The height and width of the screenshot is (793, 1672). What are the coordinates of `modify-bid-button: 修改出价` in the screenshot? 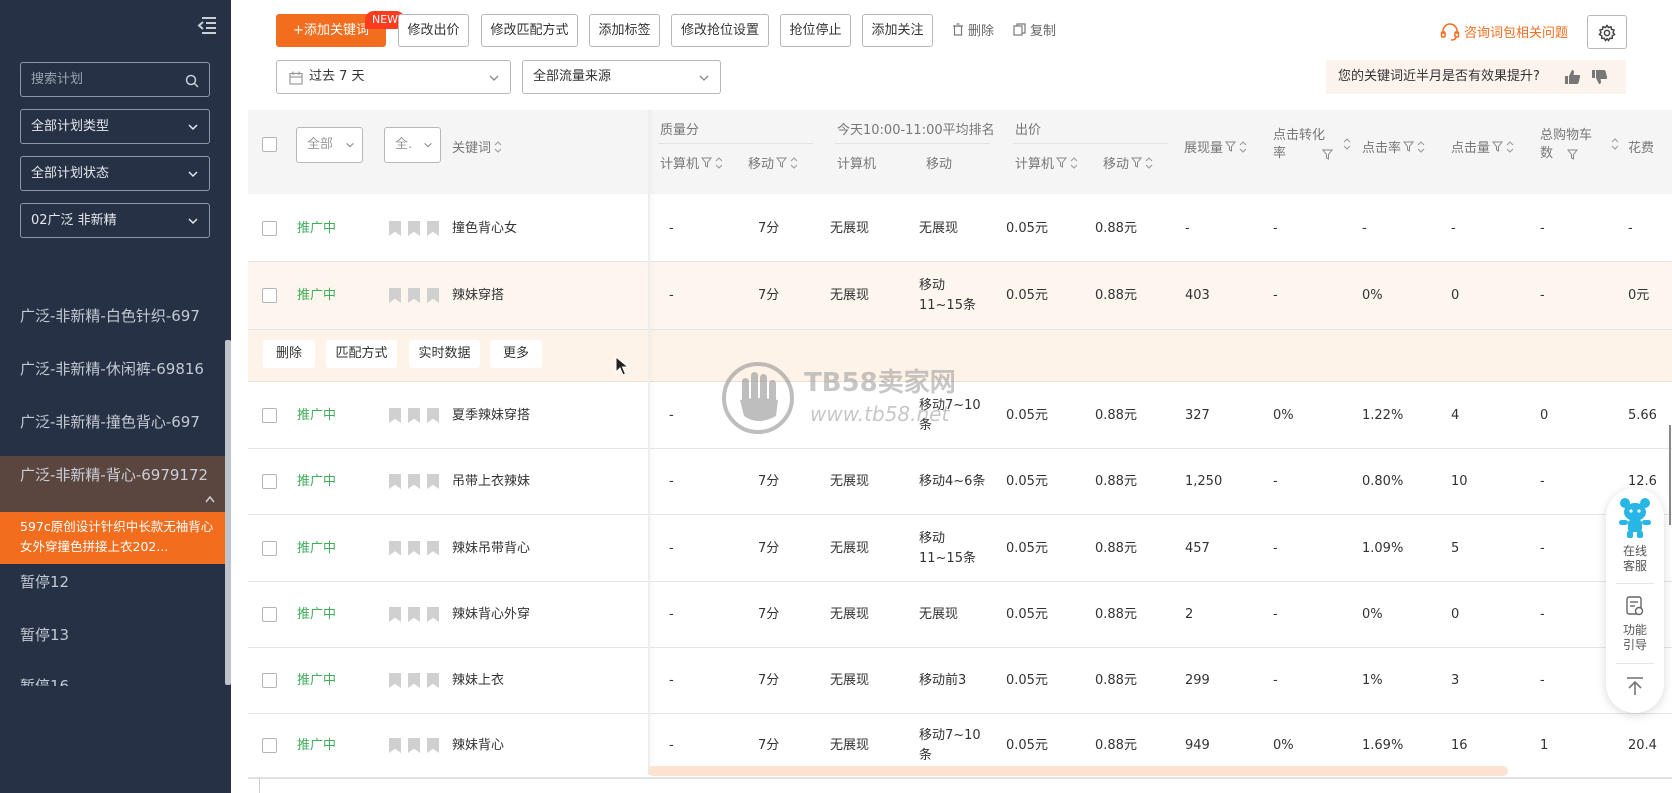 It's located at (433, 30).